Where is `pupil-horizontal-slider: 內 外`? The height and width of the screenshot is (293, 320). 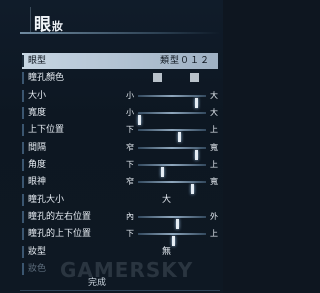 pupil-horizontal-slider: 內 外 is located at coordinates (172, 219).